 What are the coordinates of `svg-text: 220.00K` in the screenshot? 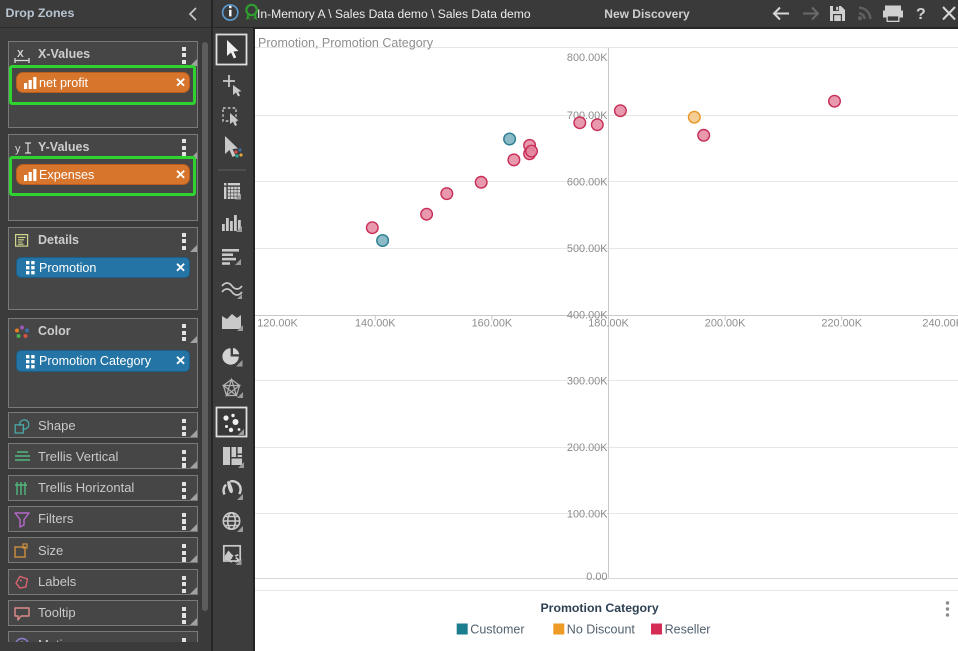 It's located at (841, 324).